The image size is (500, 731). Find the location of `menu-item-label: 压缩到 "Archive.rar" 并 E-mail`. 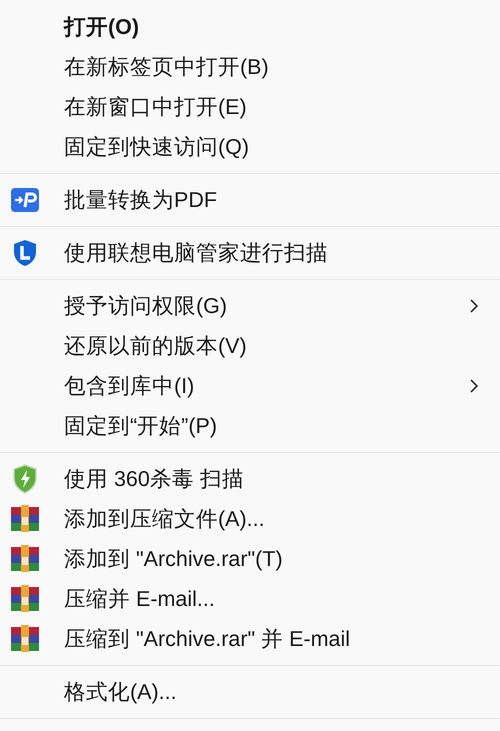

menu-item-label: 压缩到 "Archive.rar" 并 E-mail is located at coordinates (207, 639).